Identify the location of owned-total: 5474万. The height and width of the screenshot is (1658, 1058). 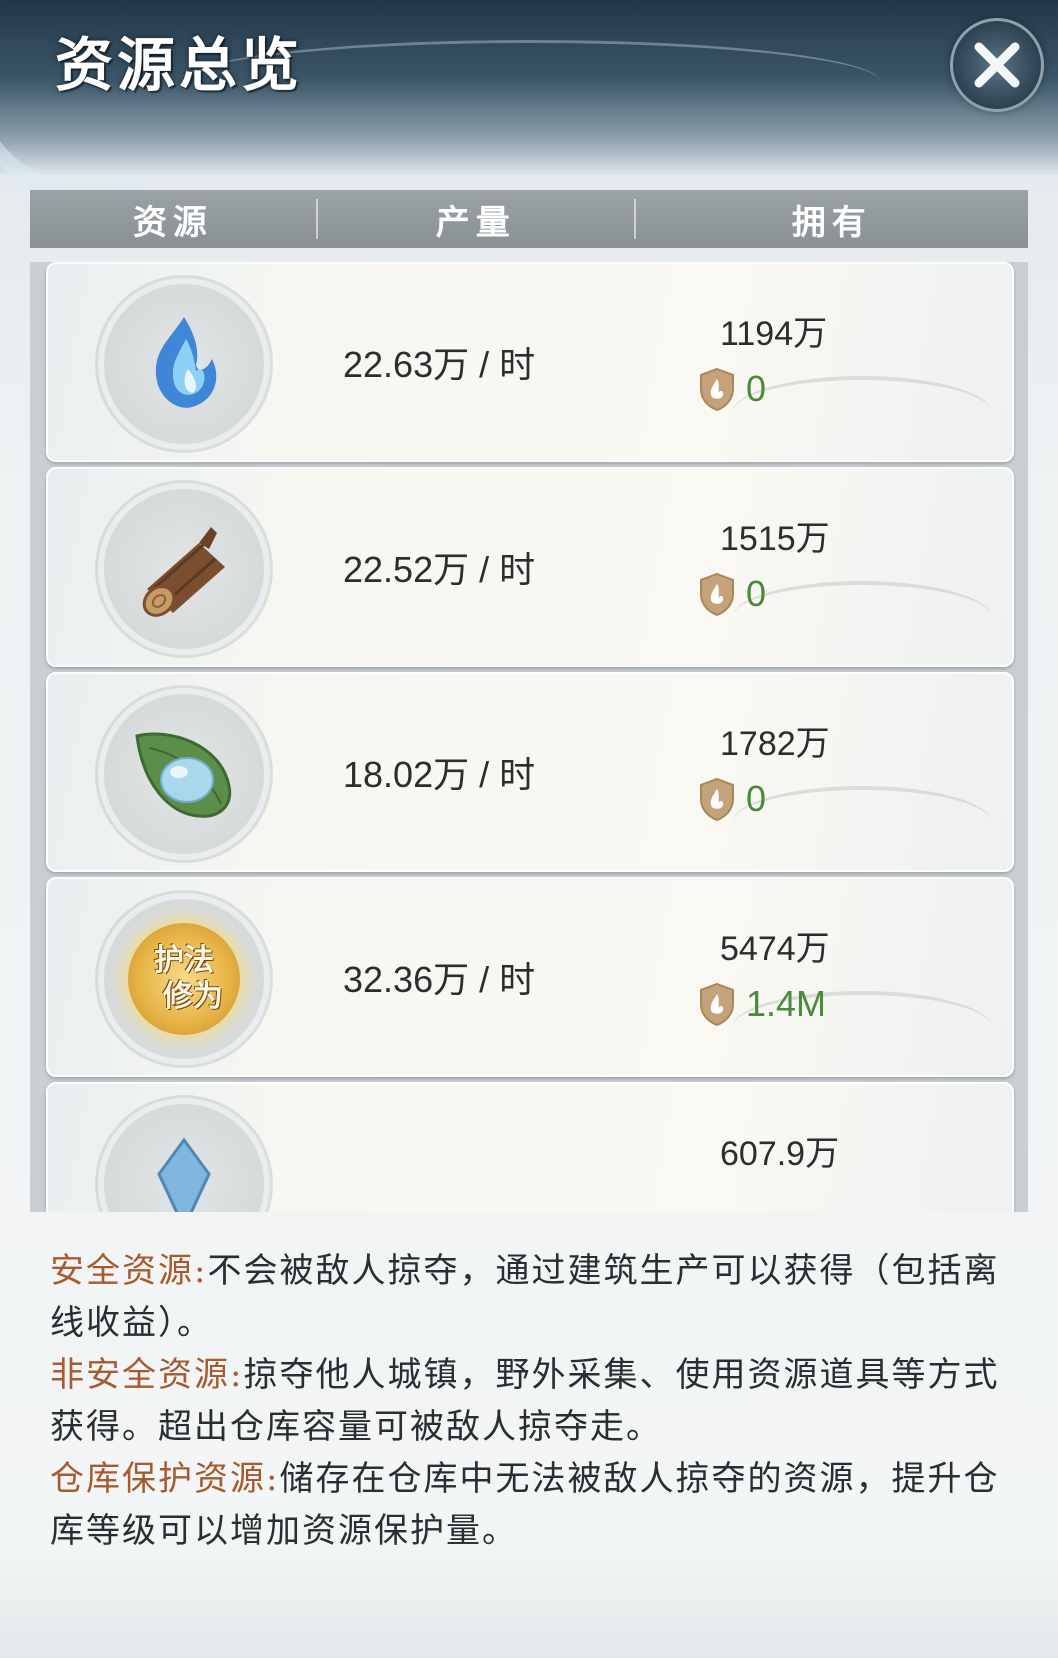
(775, 949).